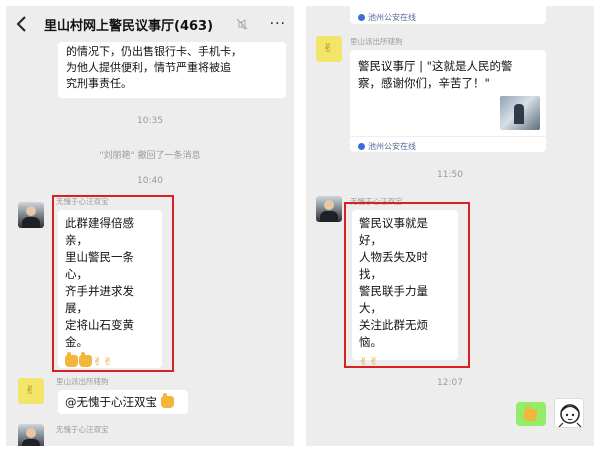  What do you see at coordinates (570, 415) in the screenshot?
I see `cartoon-girl-avatar` at bounding box center [570, 415].